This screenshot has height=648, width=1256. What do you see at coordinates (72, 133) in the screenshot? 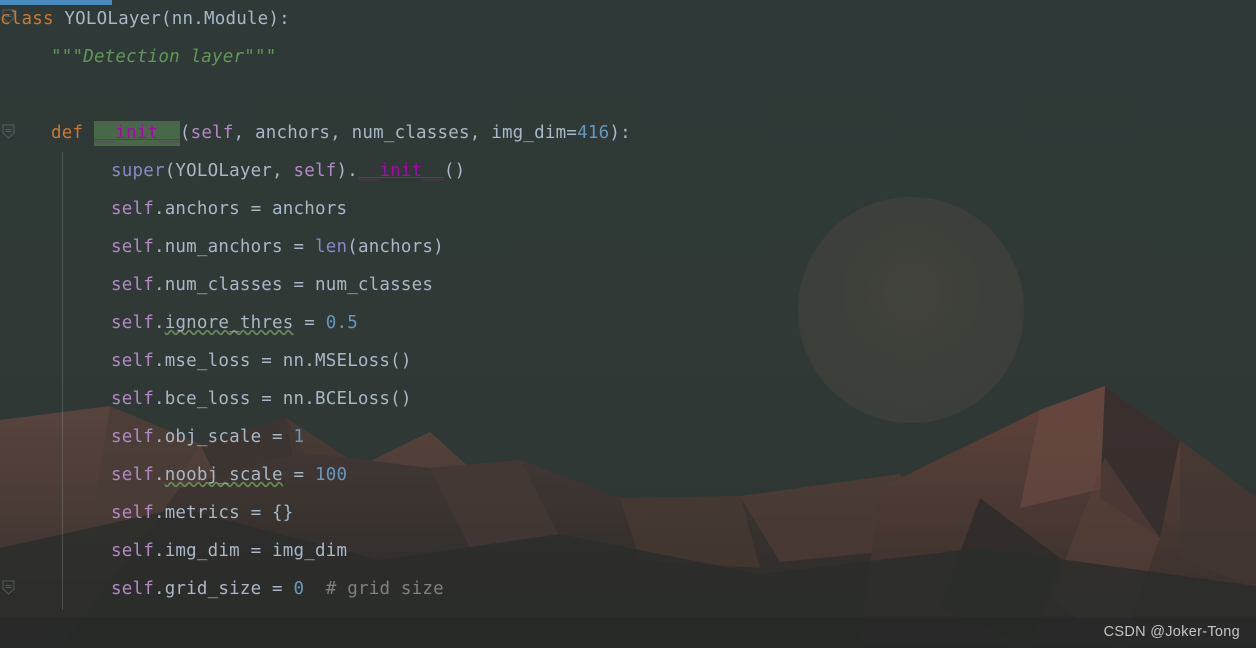
I see `code-token: def` at bounding box center [72, 133].